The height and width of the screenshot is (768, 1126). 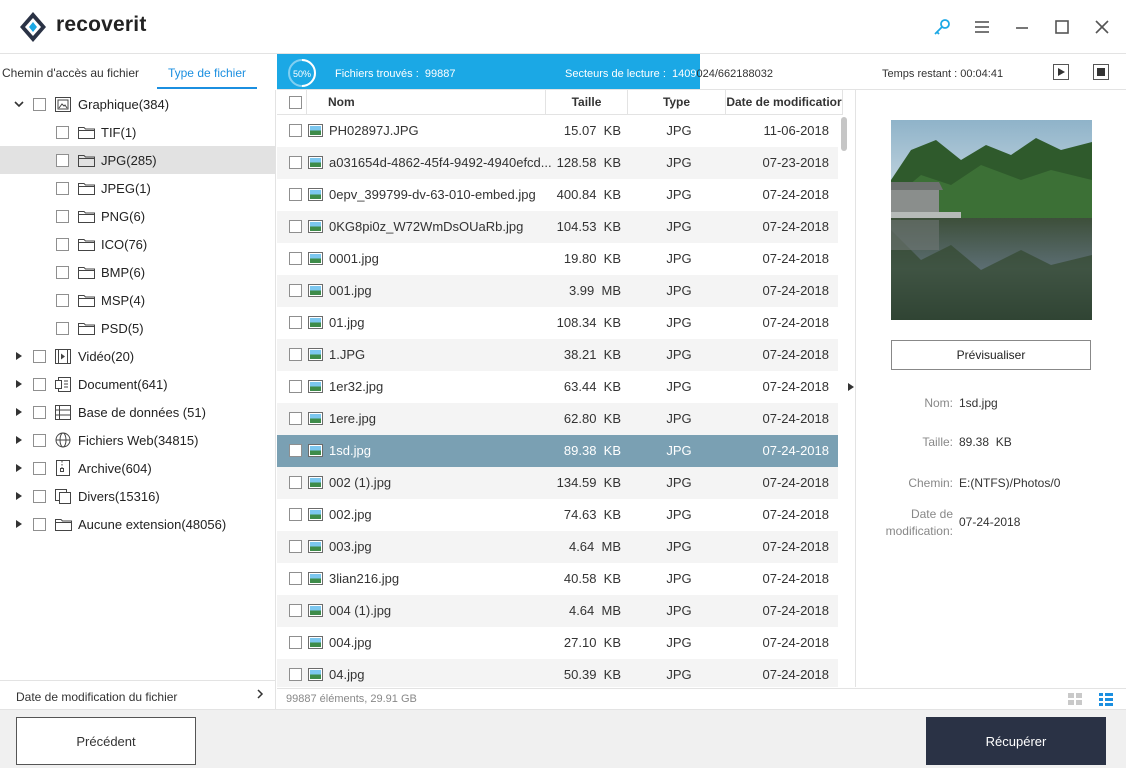 What do you see at coordinates (557, 579) in the screenshot?
I see `table-row: 3lian216.jpg 40.58 KB JPG 07-24-2018` at bounding box center [557, 579].